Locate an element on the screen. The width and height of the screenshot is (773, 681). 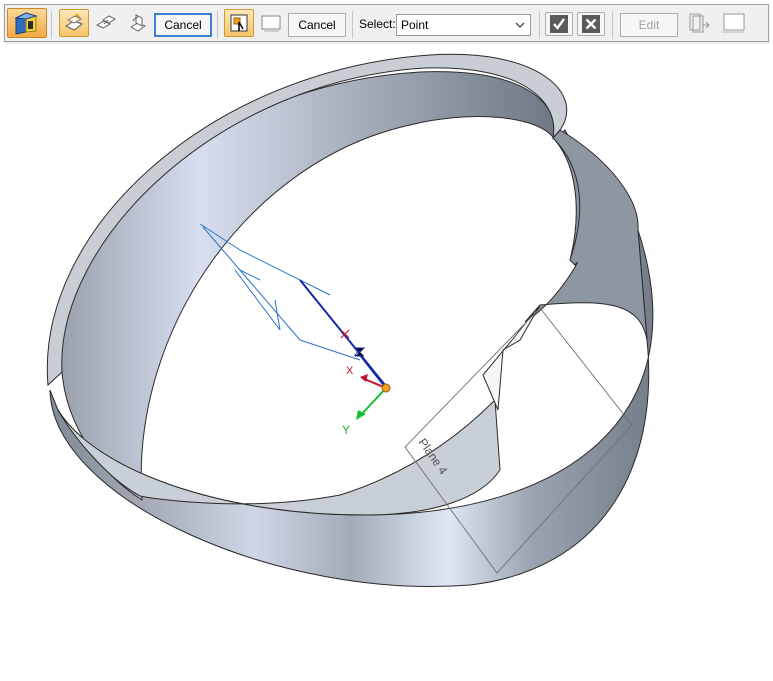
parallel-plane-button is located at coordinates (106, 23).